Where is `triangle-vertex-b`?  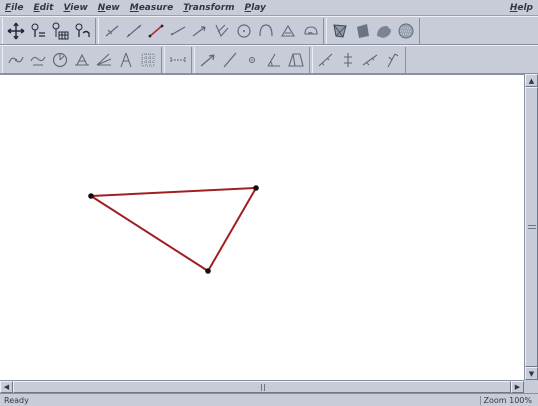 triangle-vertex-b is located at coordinates (256, 188).